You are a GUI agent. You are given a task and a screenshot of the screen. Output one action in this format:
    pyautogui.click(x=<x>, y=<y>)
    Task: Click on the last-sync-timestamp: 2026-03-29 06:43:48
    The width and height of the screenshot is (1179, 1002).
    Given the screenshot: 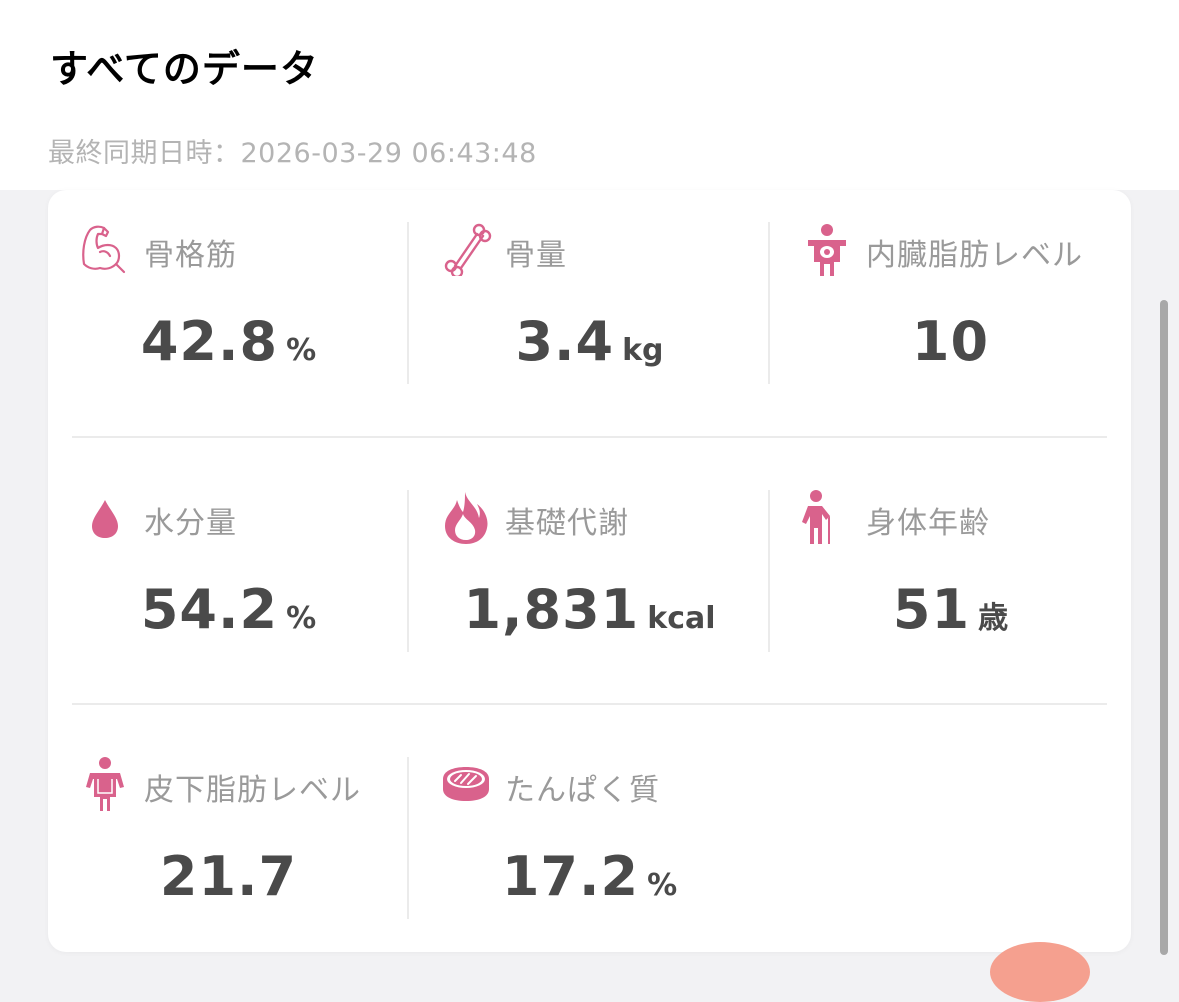 What is the action you would take?
    pyautogui.click(x=388, y=153)
    